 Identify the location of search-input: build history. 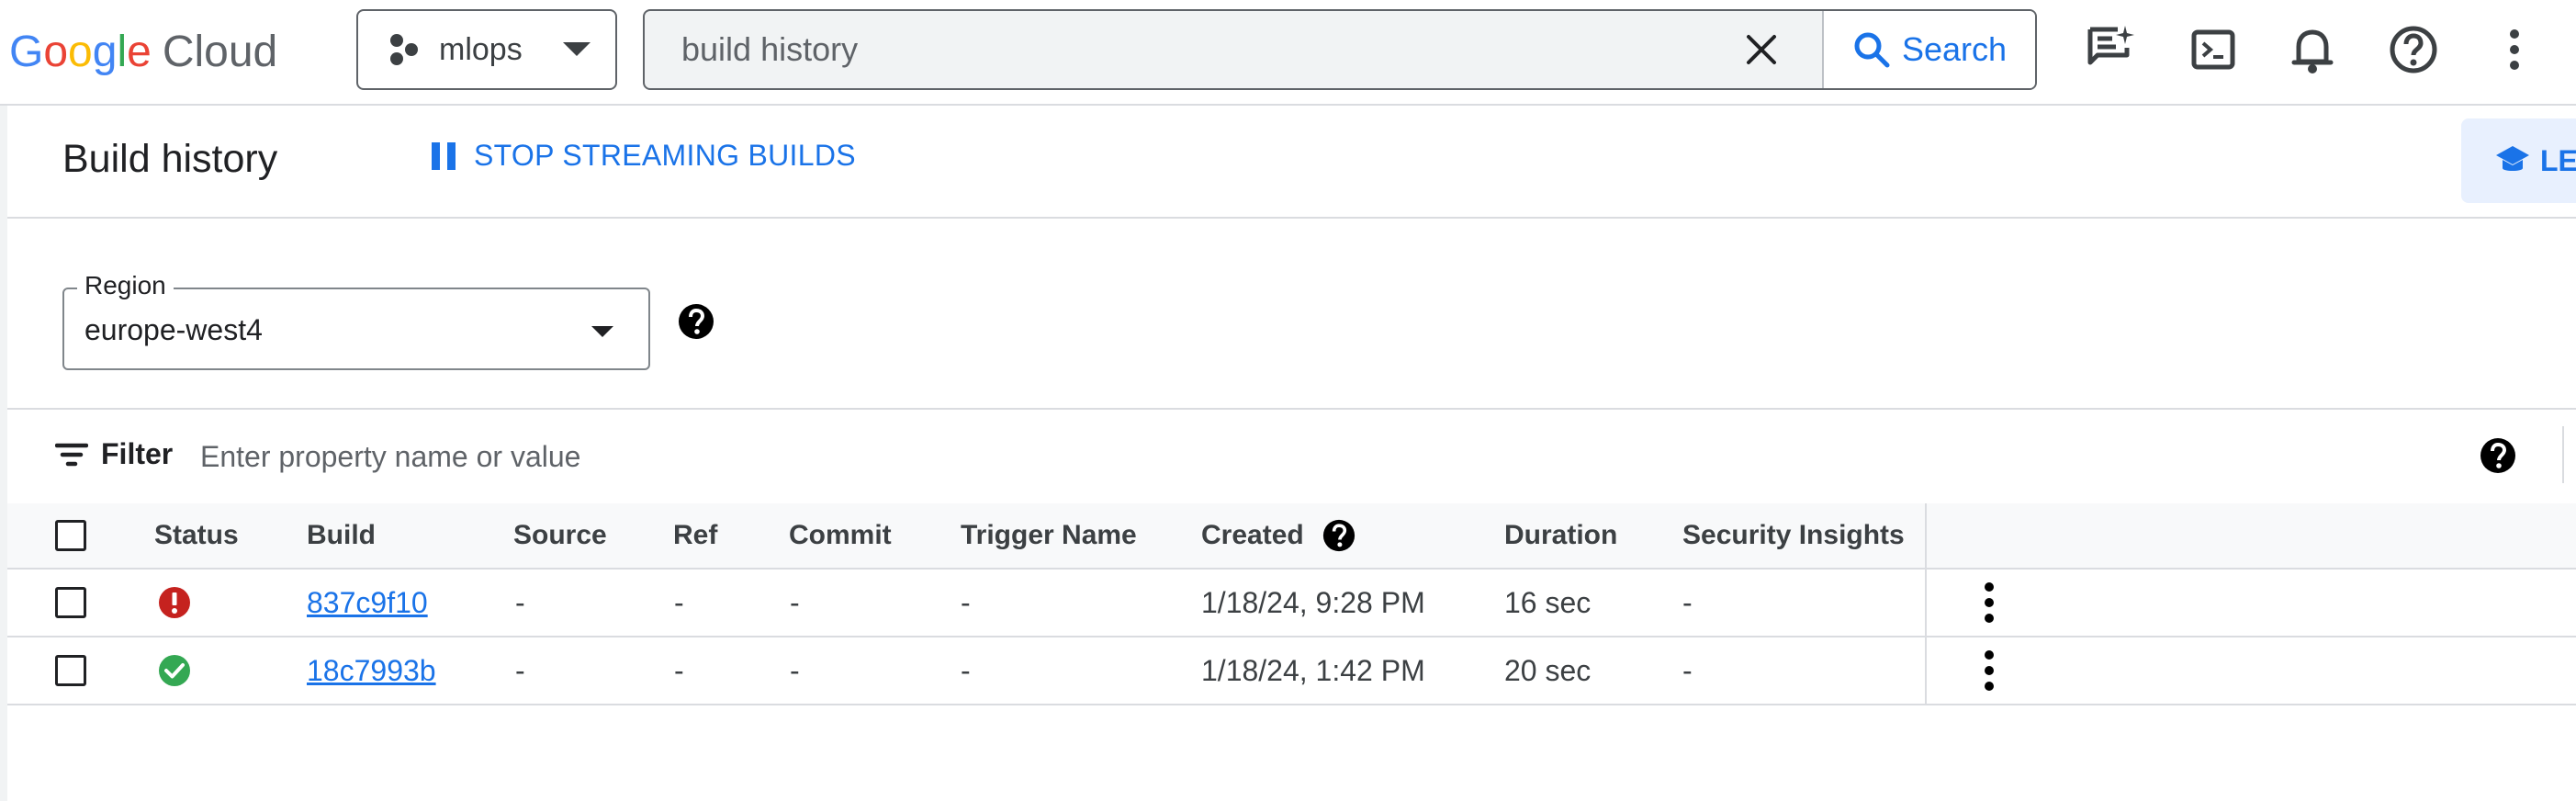
(769, 49).